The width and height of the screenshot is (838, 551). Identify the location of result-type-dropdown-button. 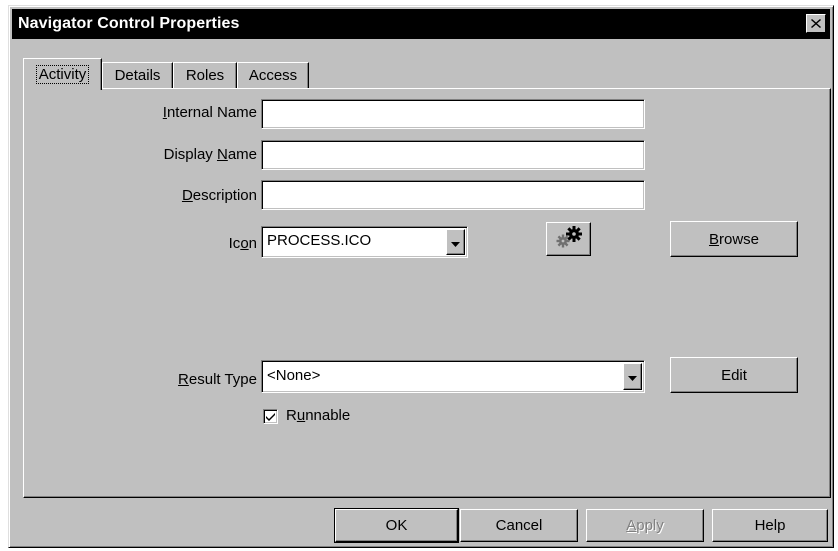
(632, 376).